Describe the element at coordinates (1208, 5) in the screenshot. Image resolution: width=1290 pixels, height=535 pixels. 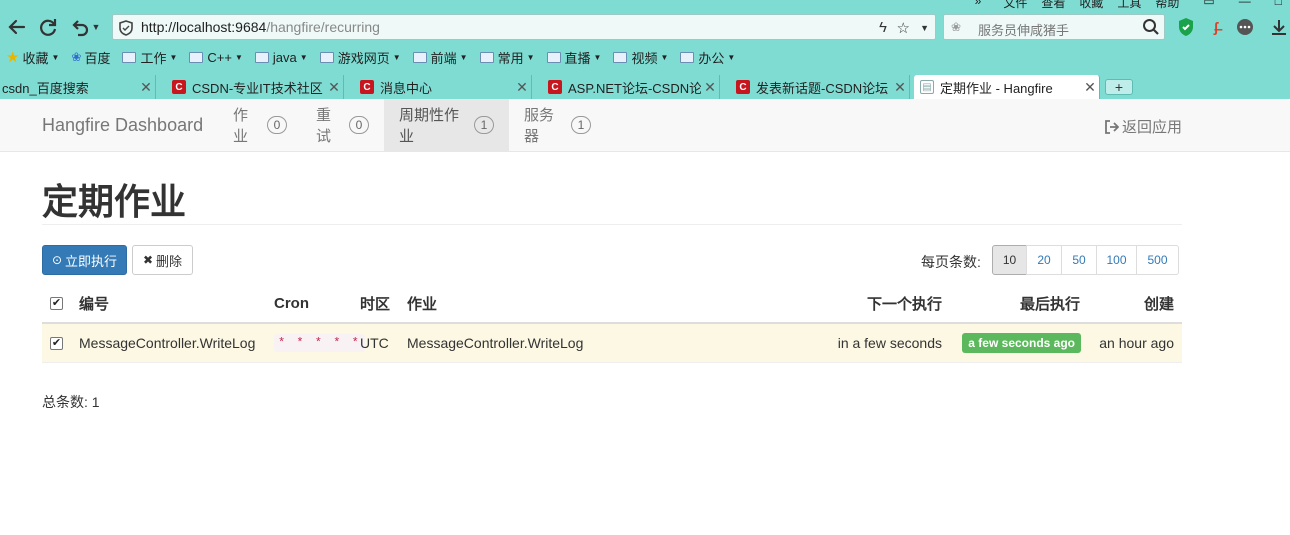
I see `restore-window-icon: ▭` at that location.